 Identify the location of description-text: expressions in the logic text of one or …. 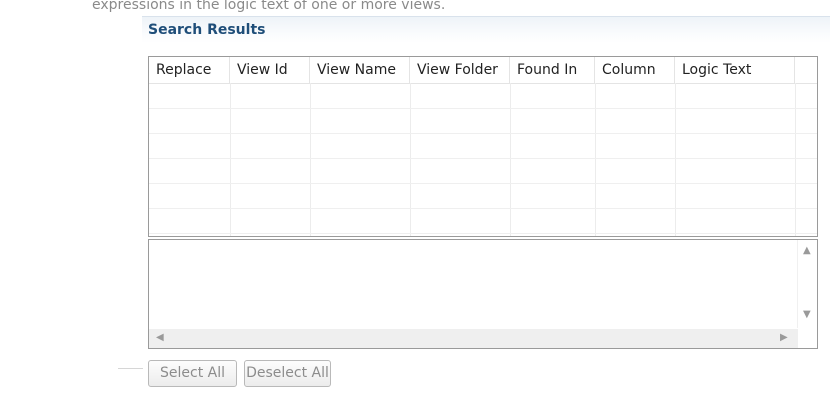
(269, 6).